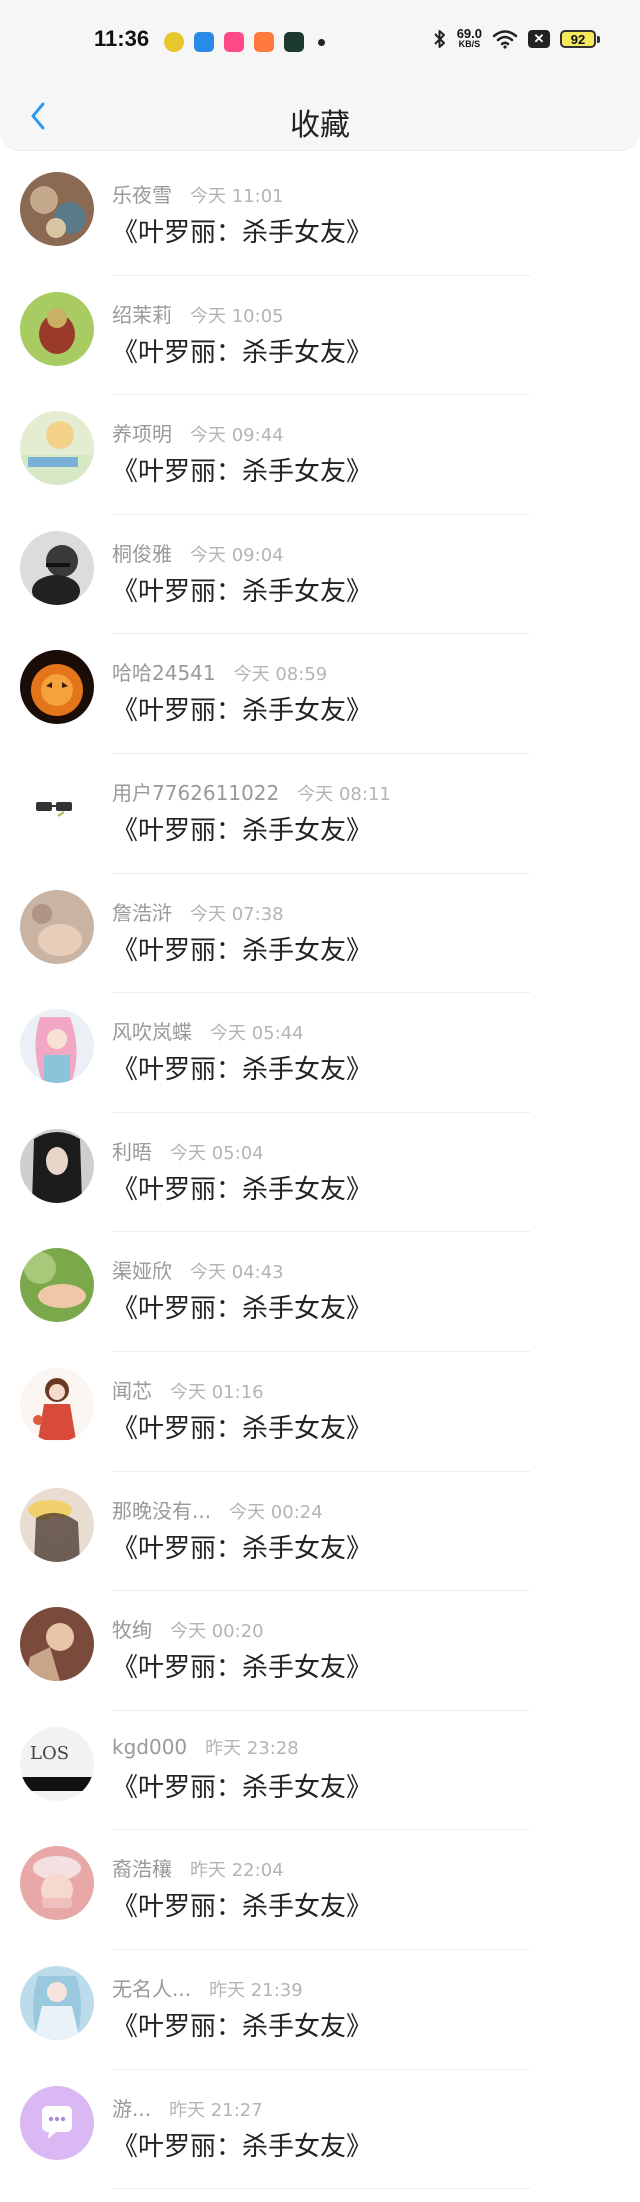 This screenshot has height=2202, width=640. Describe the element at coordinates (142, 432) in the screenshot. I see `user-name: 养项明` at that location.